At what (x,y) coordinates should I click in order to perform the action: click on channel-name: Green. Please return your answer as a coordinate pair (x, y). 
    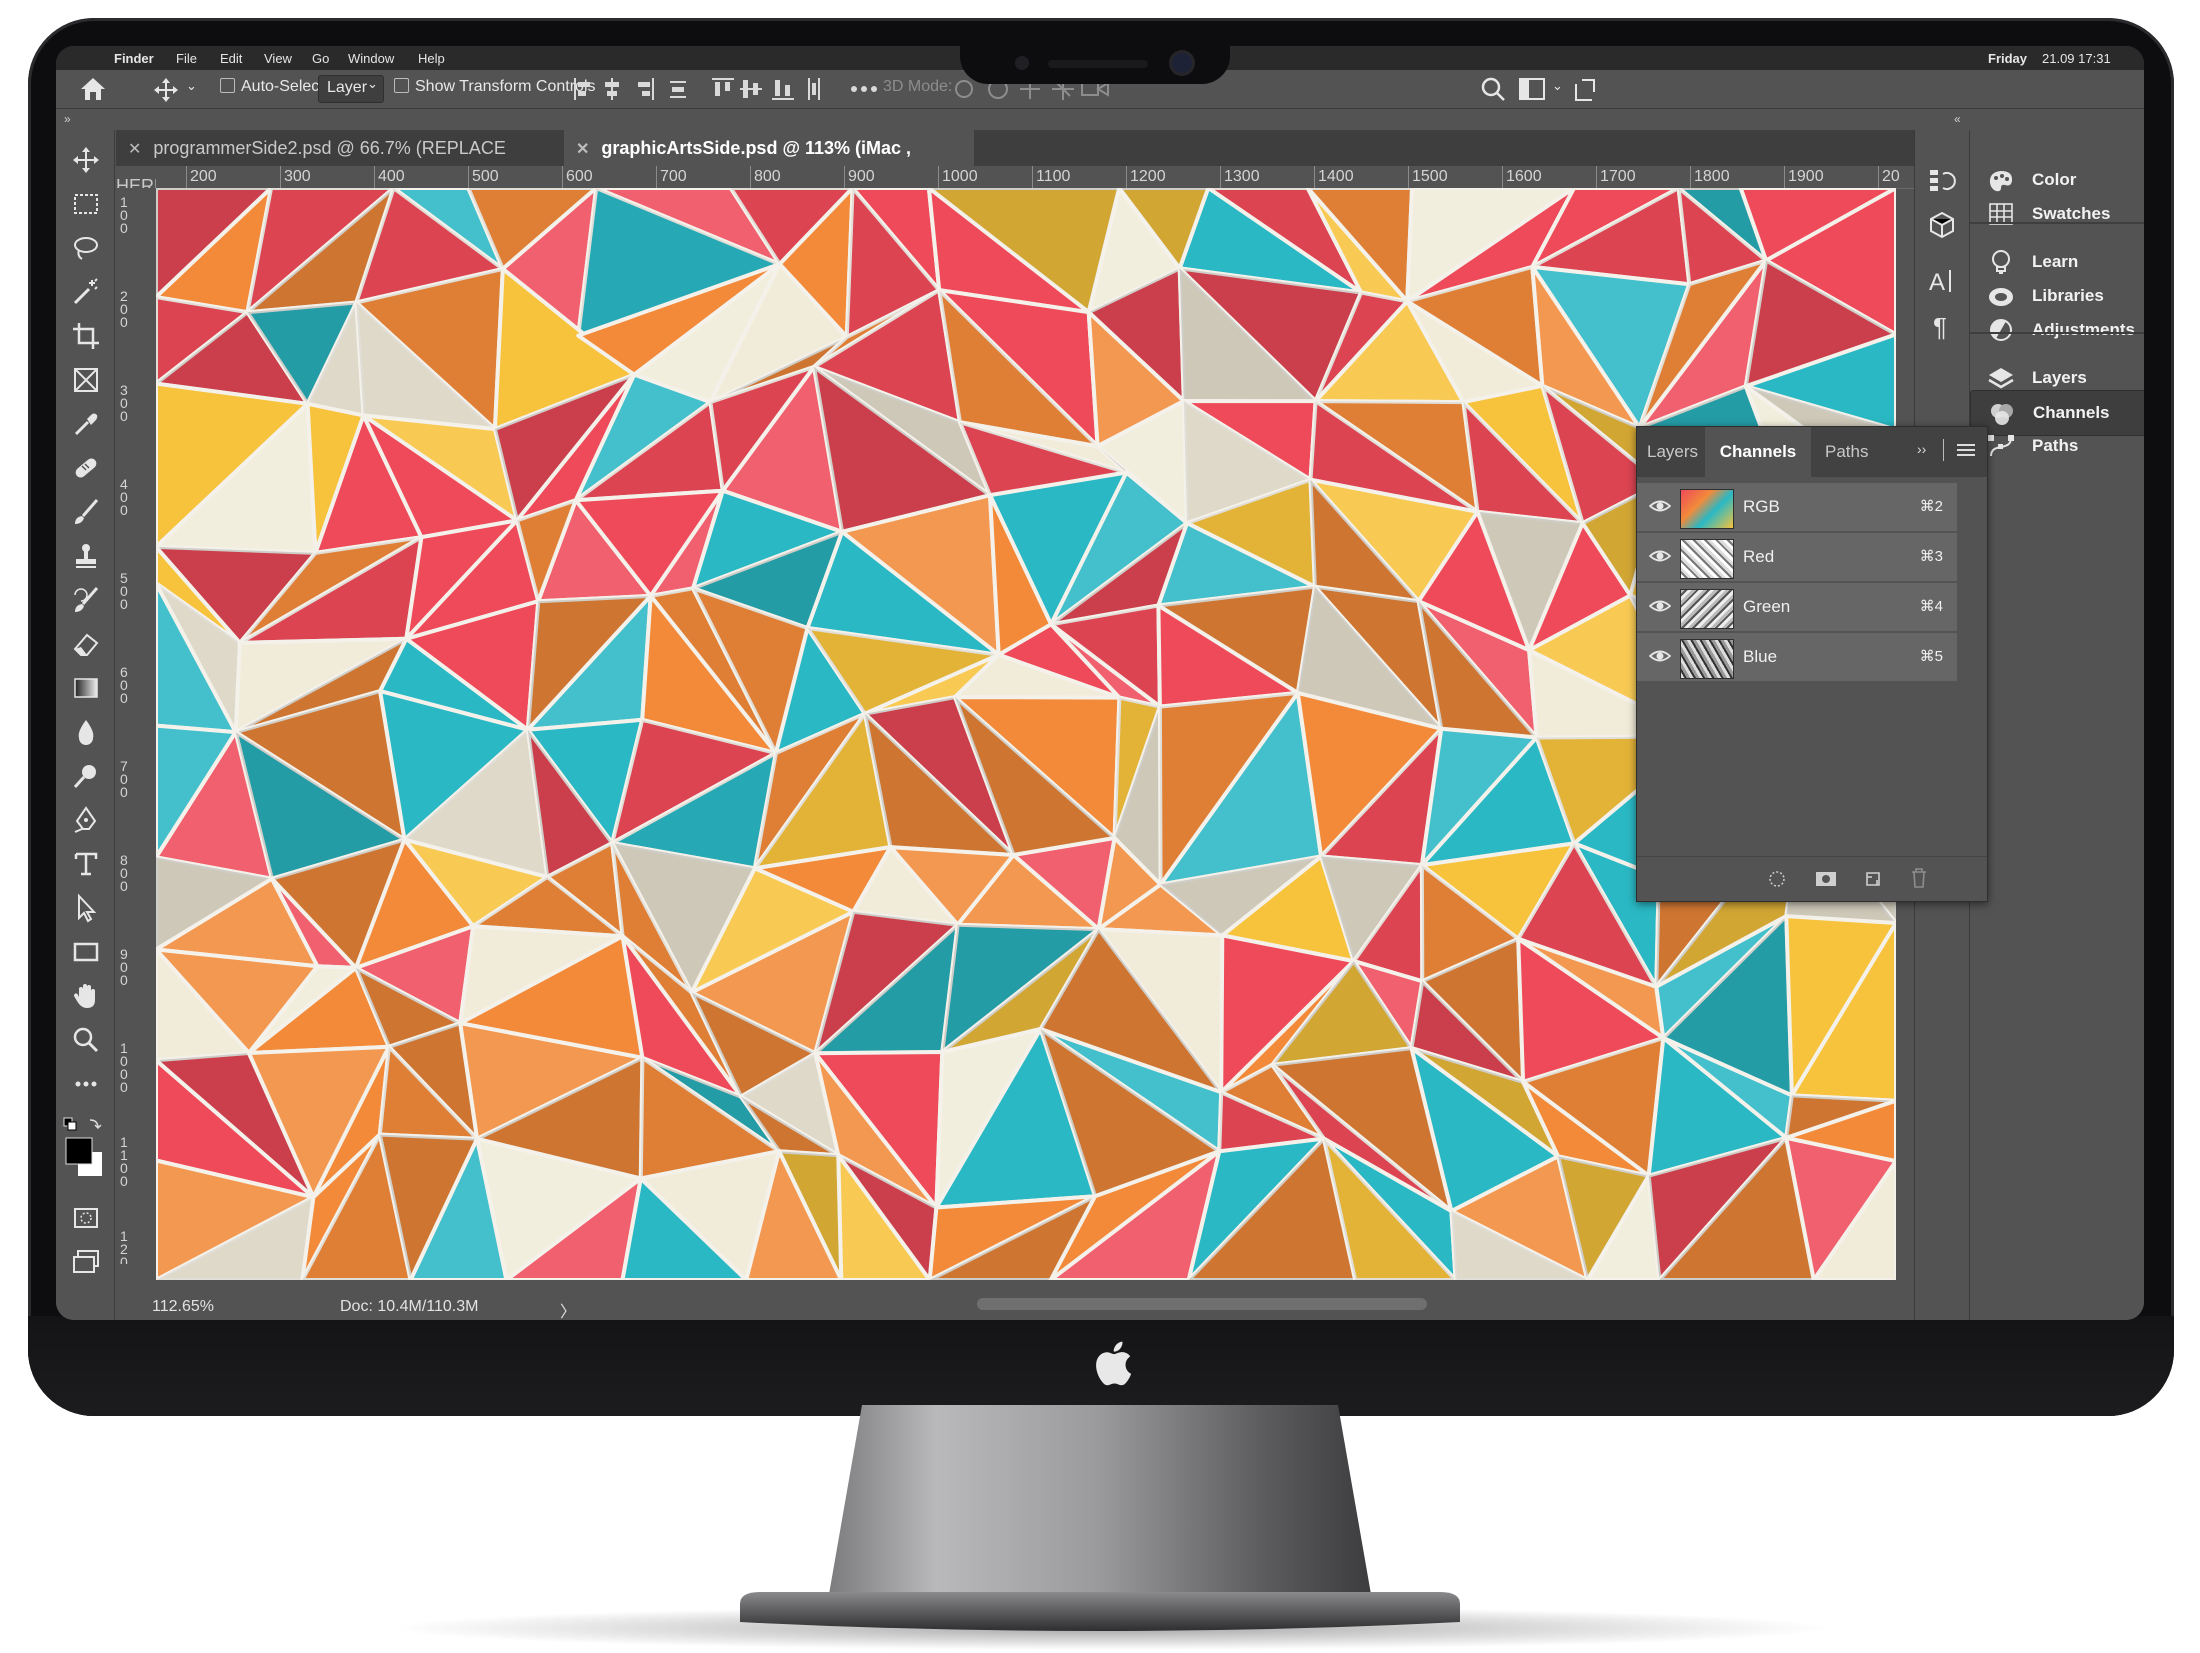
    Looking at the image, I should click on (1767, 606).